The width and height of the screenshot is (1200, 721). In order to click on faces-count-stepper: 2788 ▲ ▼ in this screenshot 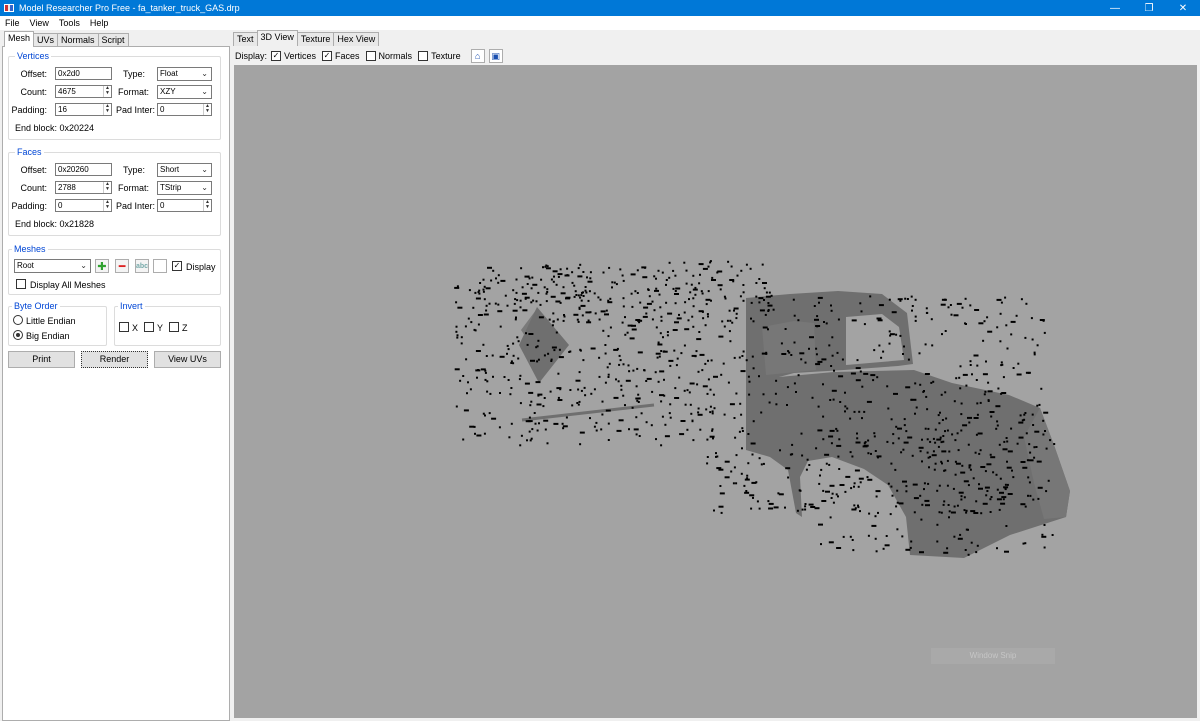, I will do `click(83, 187)`.